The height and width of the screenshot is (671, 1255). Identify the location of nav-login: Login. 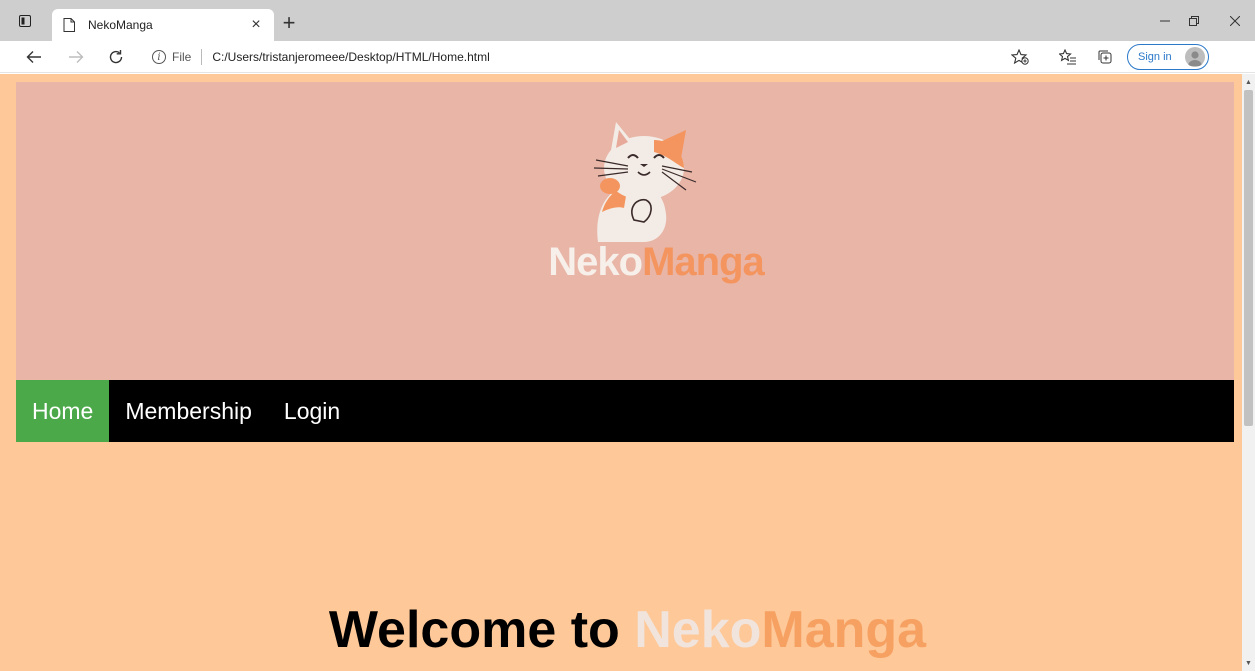
(312, 411).